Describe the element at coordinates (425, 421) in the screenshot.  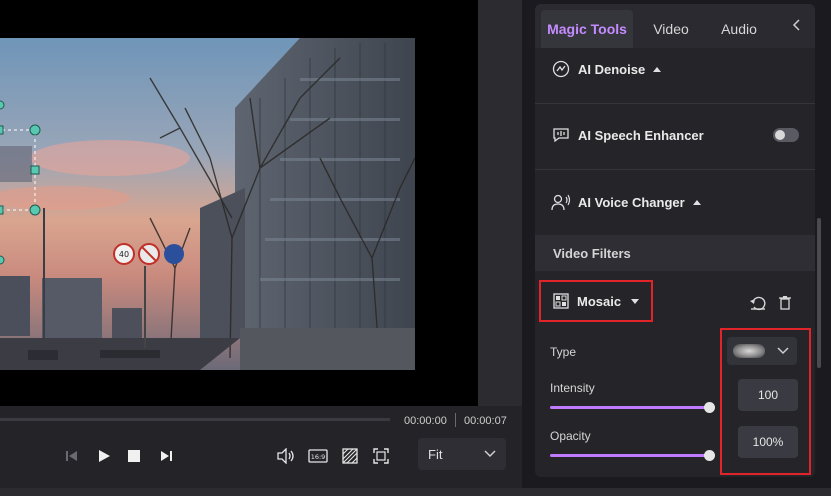
I see `current-time: 00:00:00` at that location.